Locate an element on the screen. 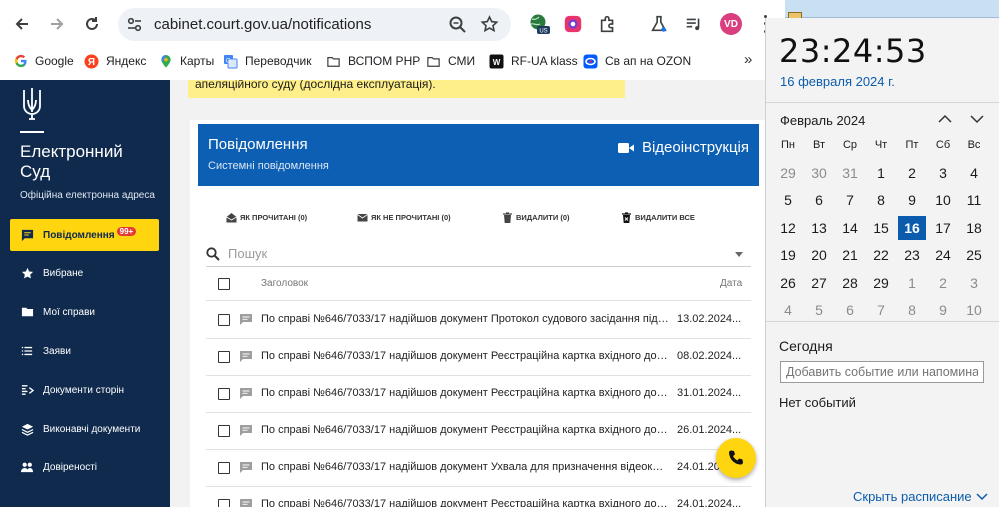 This screenshot has width=999, height=507. chevron-up-icon is located at coordinates (945, 119).